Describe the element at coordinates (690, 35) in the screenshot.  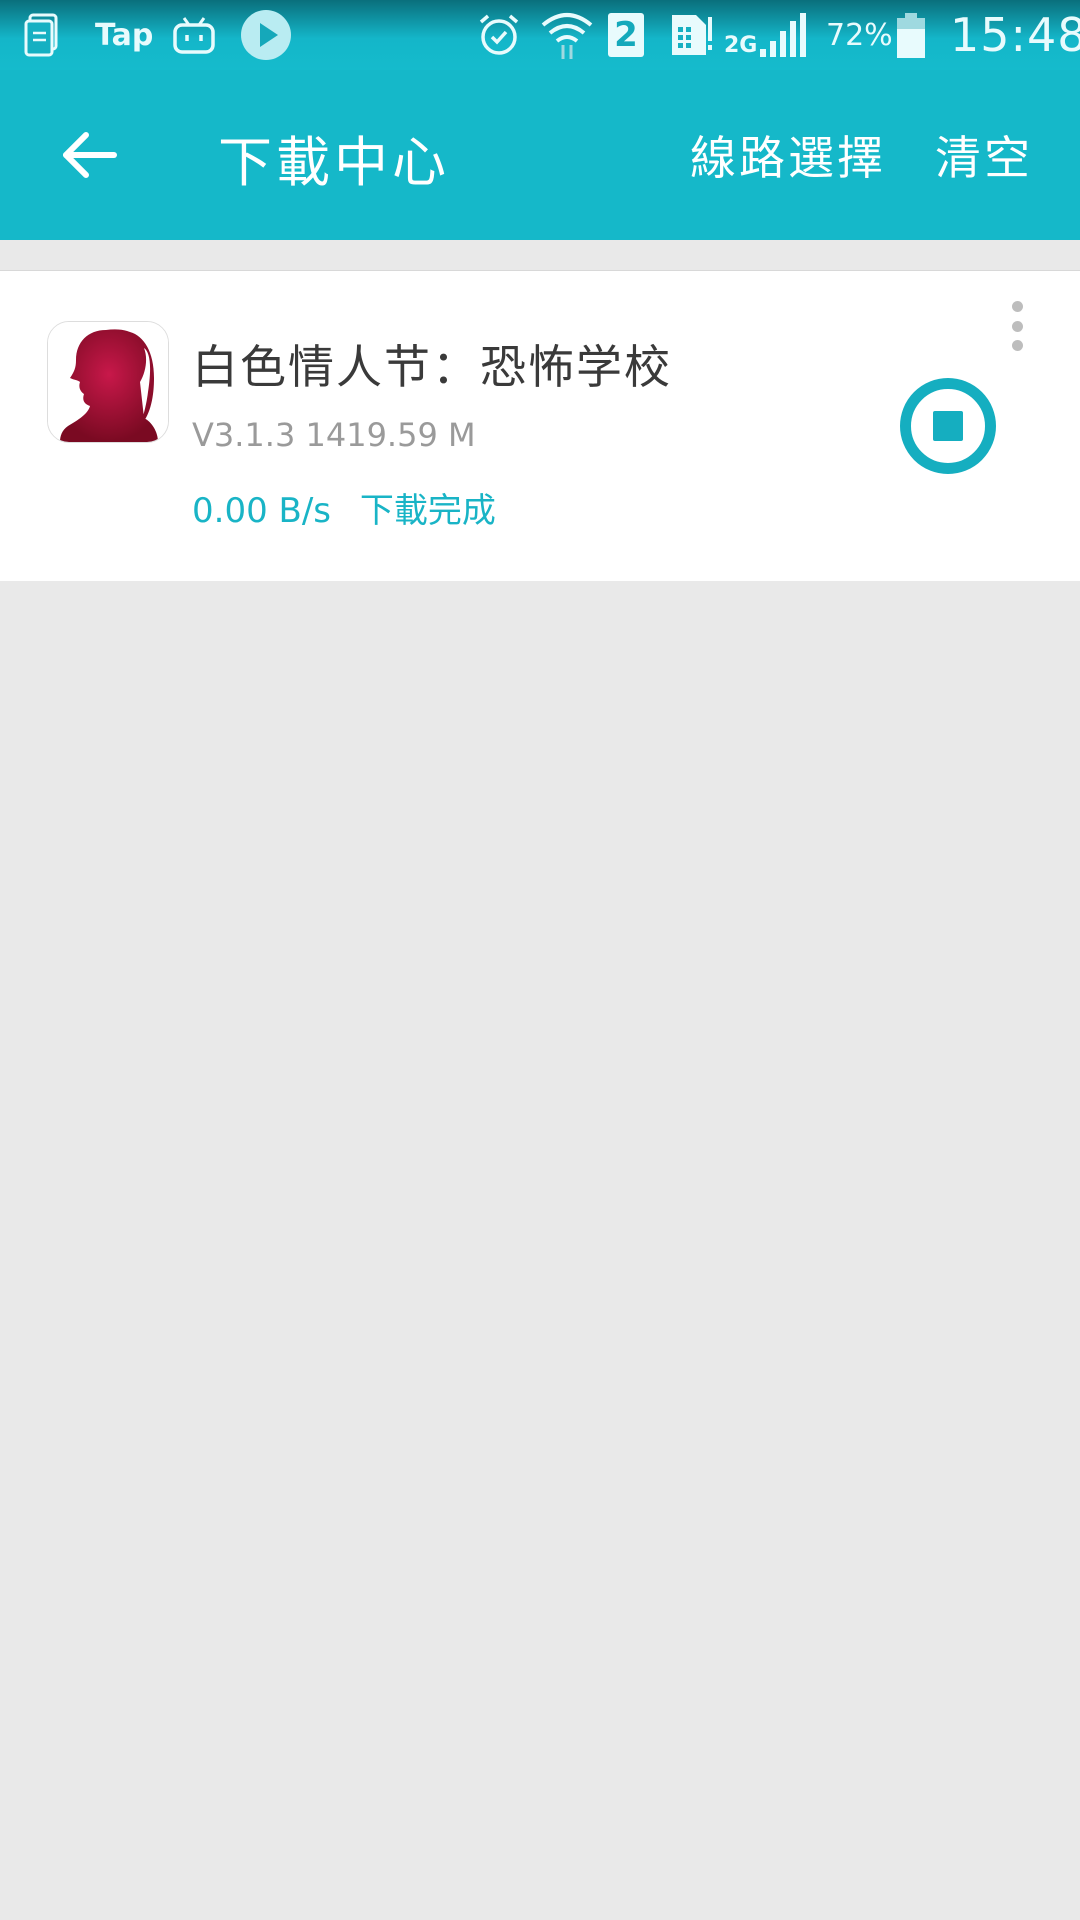
I see `sim-card-icon` at that location.